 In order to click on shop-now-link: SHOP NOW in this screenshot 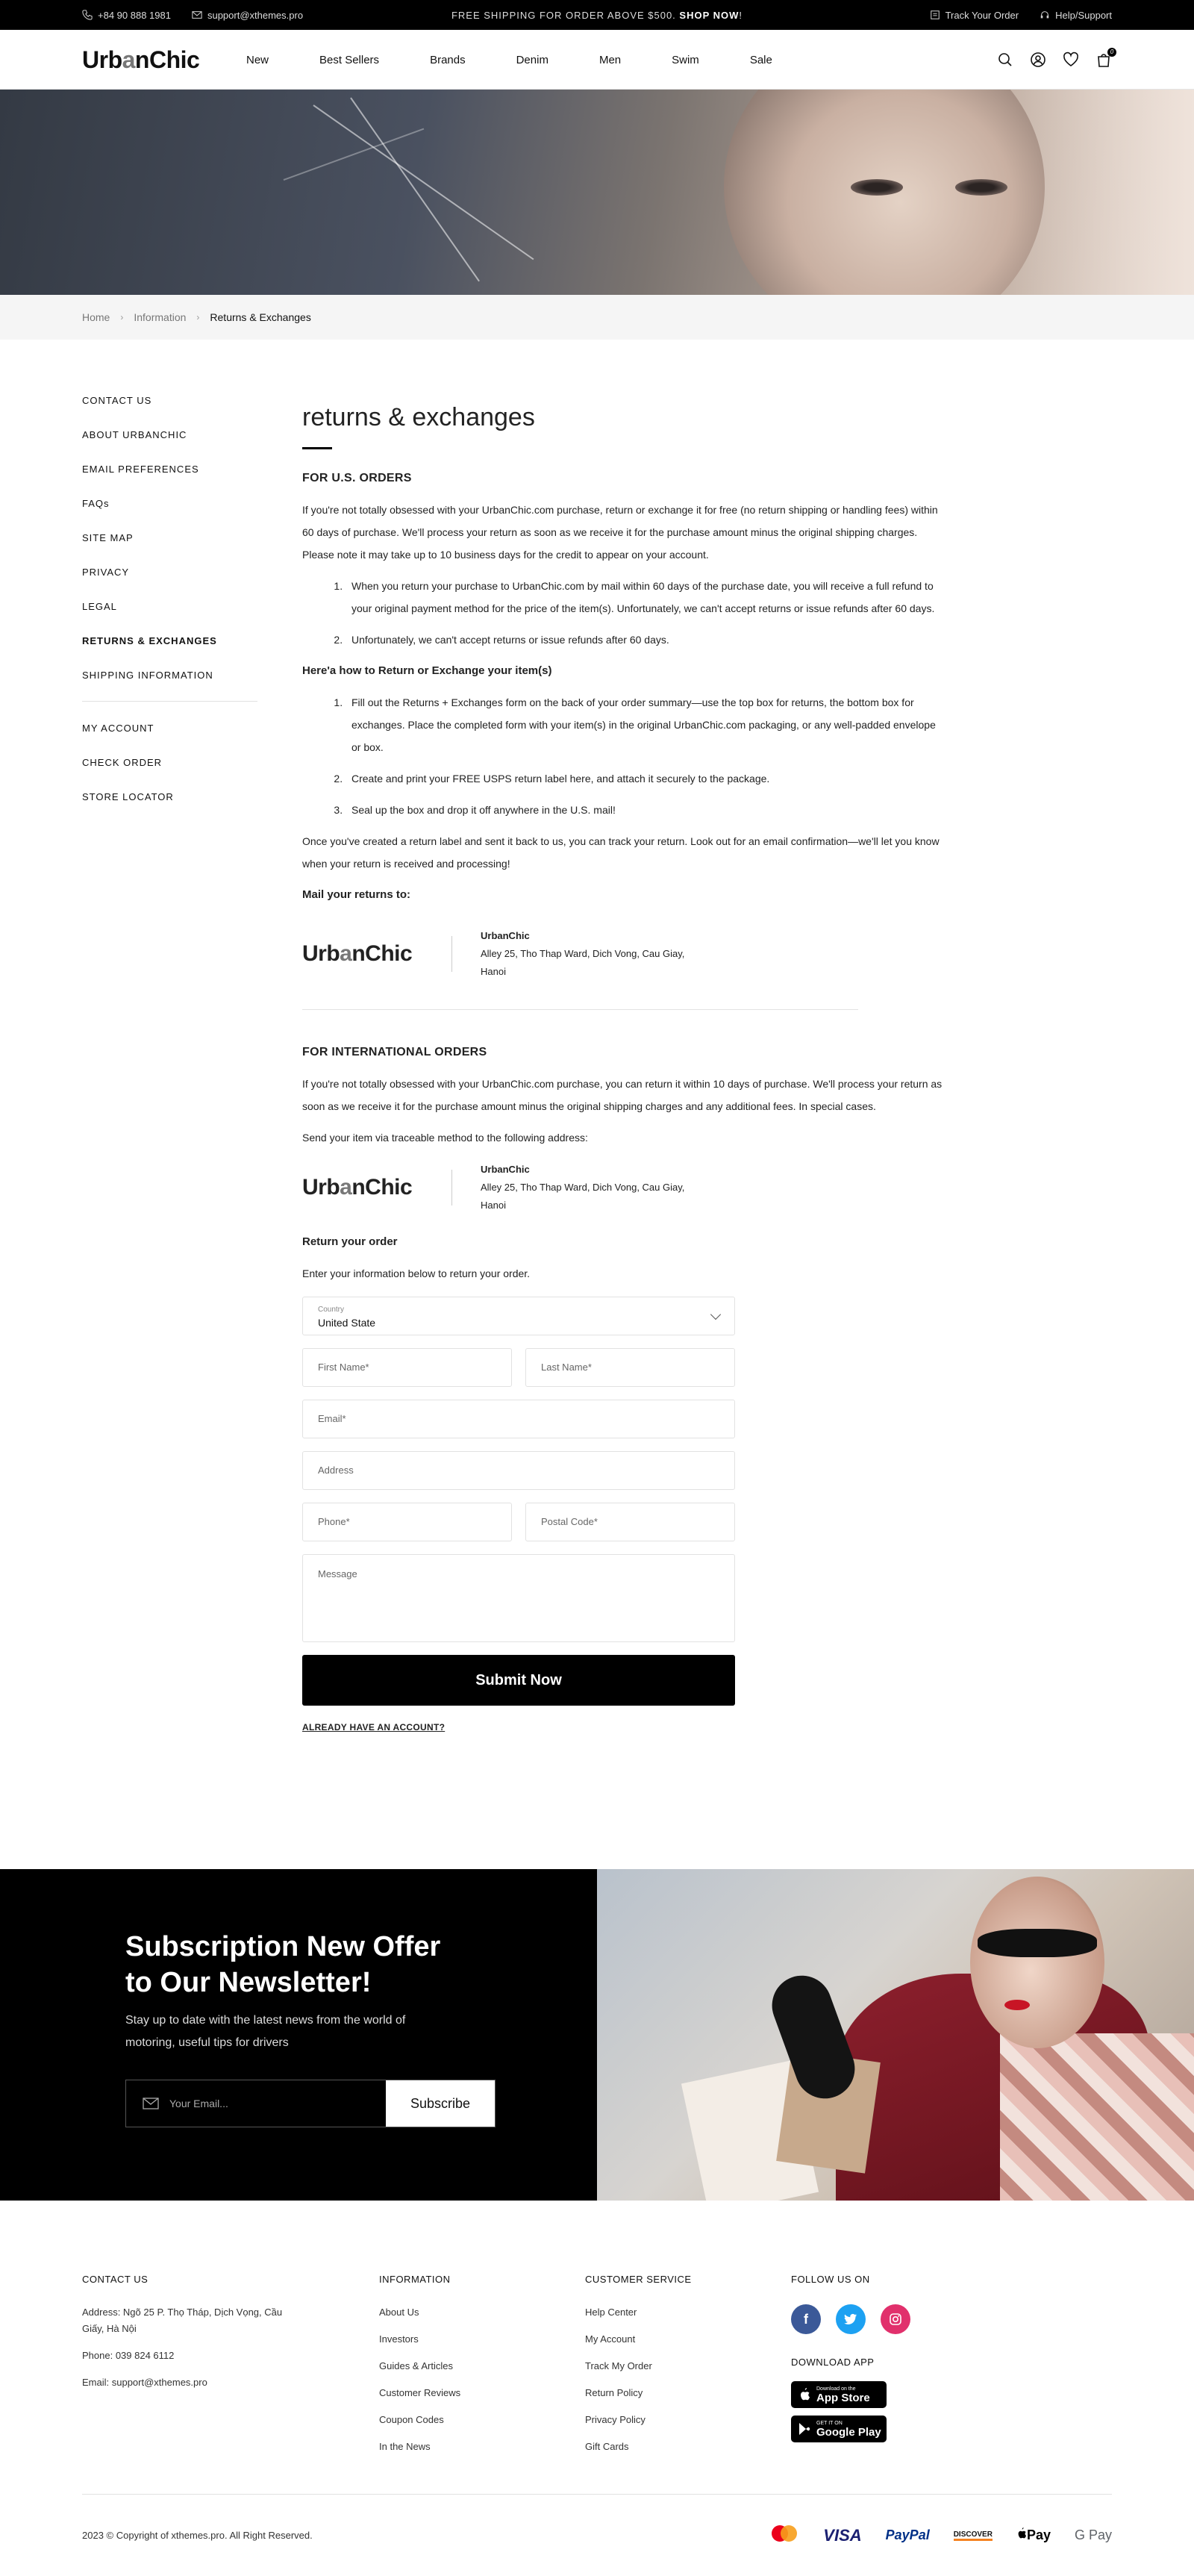, I will do `click(709, 15)`.